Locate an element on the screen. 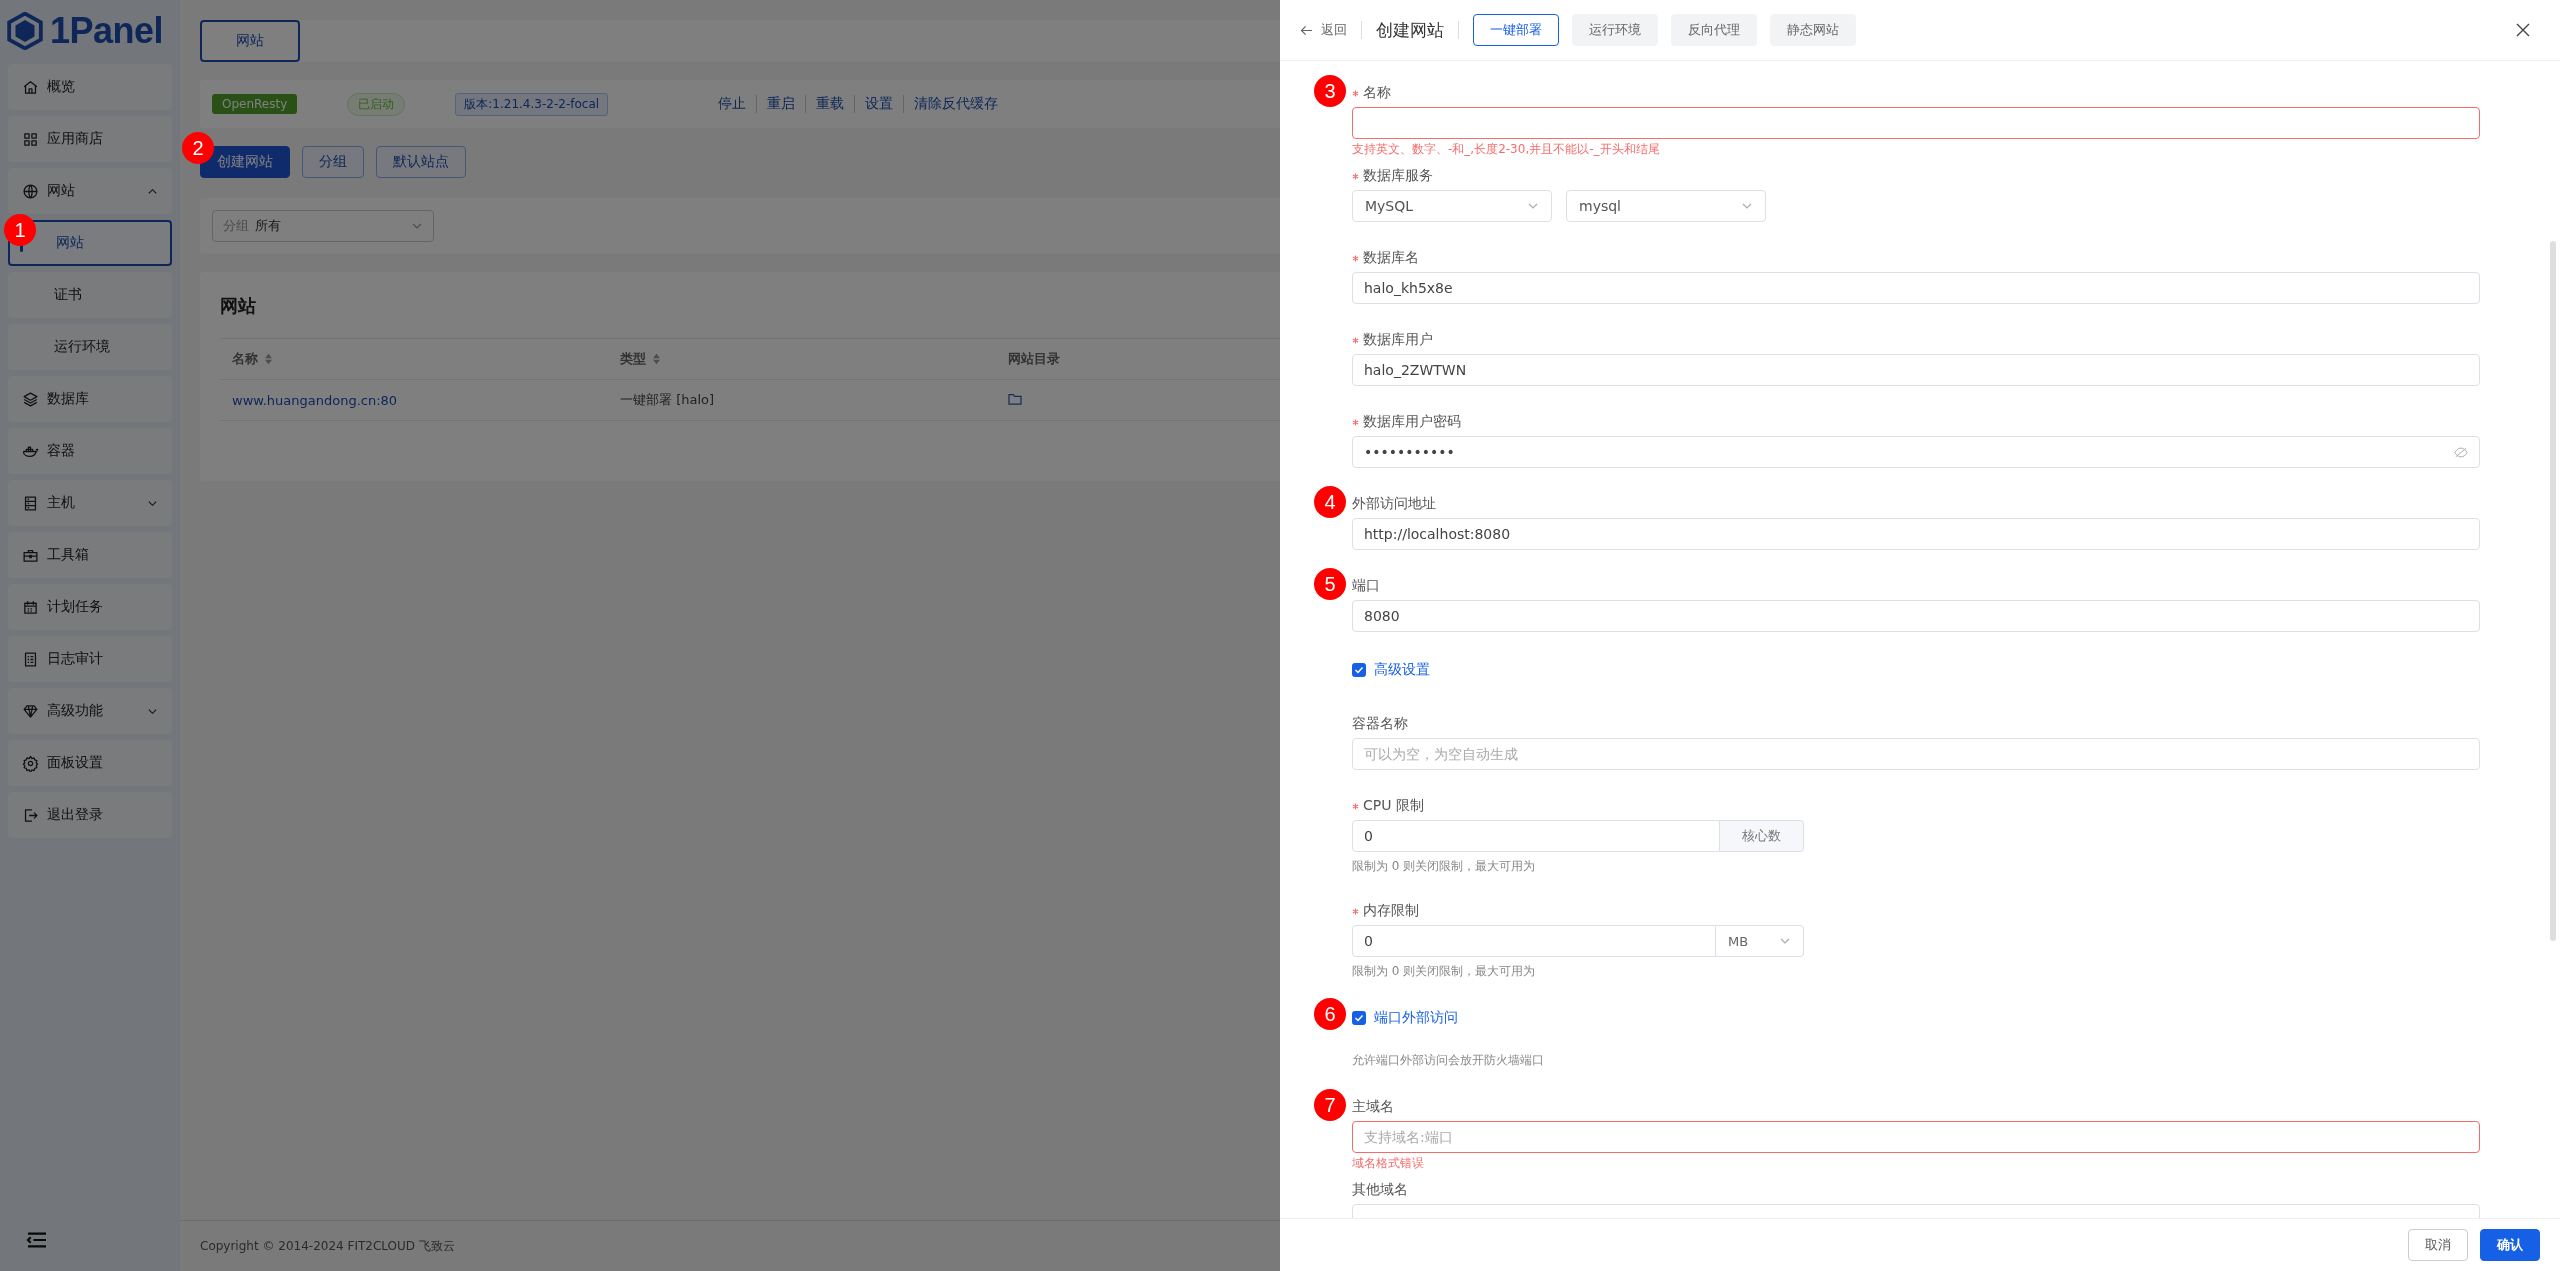 This screenshot has width=2560, height=1271. field-label: 端口 is located at coordinates (1366, 586).